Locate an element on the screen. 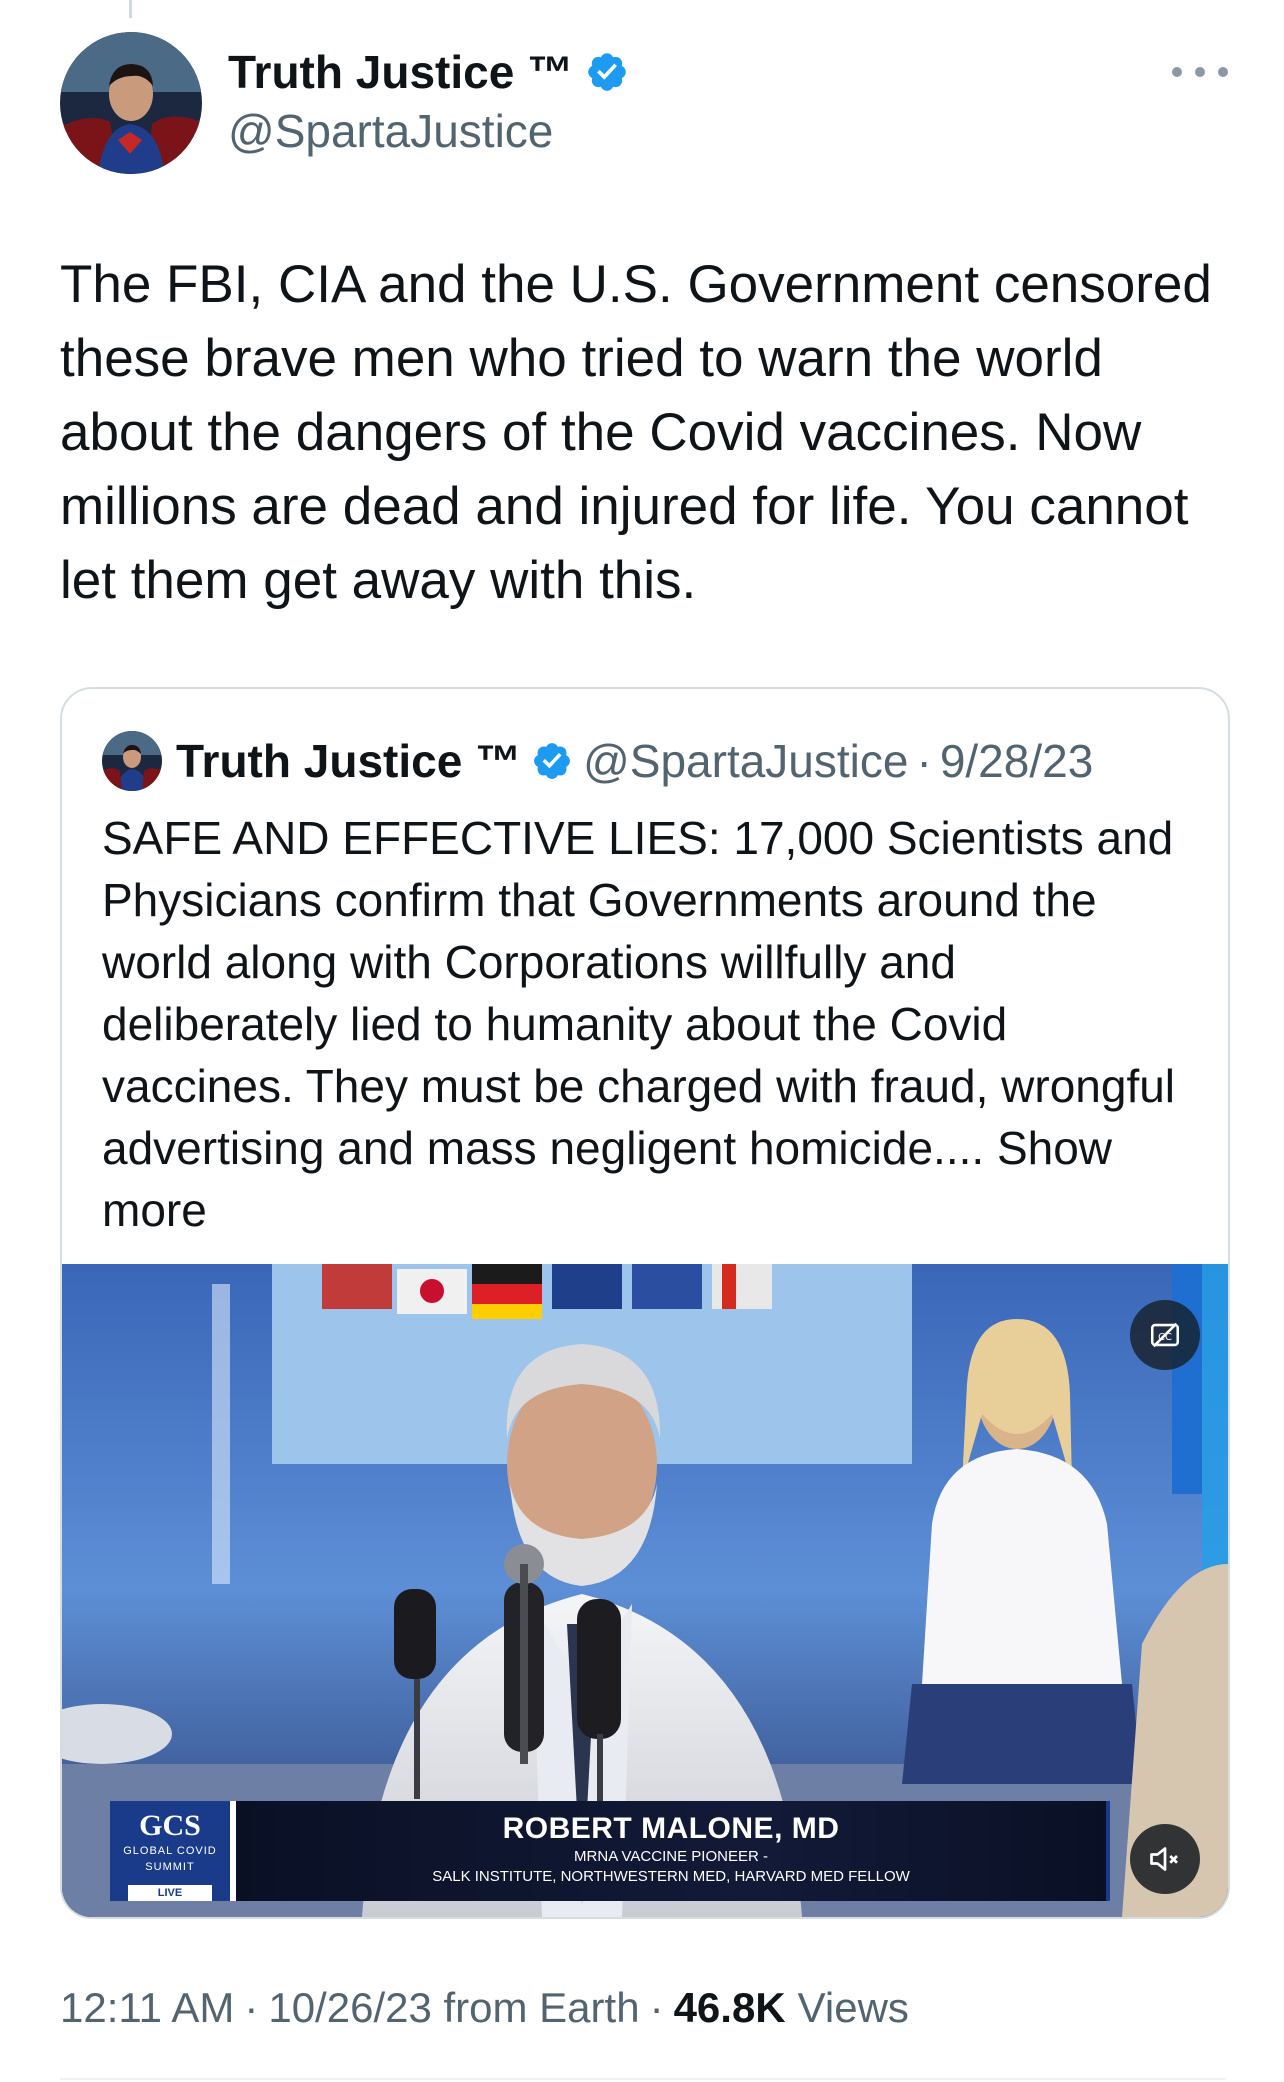 The image size is (1284, 2082). gcs-logo-box: GCS GLOBAL COVID SUMMIT LIVE is located at coordinates (173, 1851).